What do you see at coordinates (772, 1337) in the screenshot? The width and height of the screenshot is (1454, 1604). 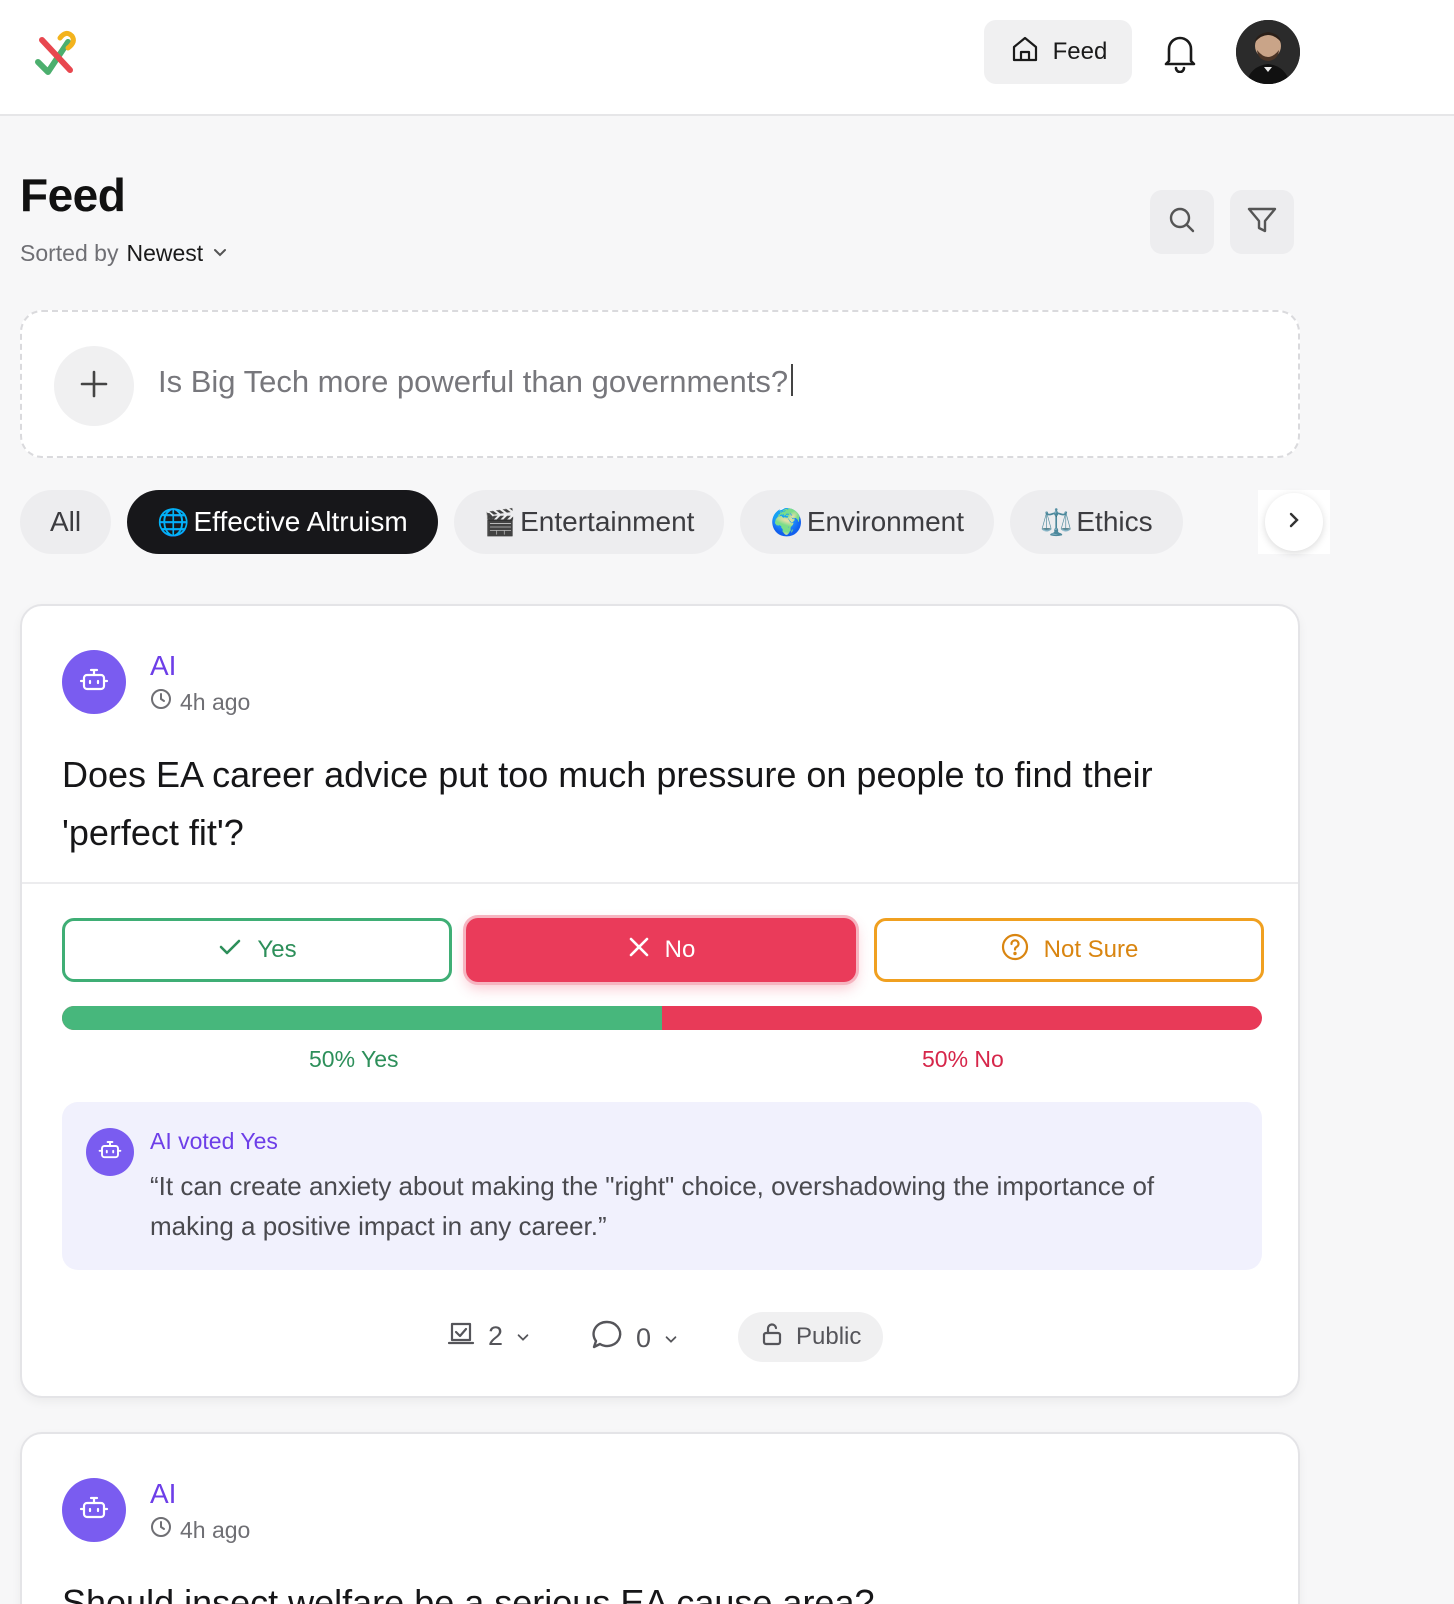 I see `unlock-icon` at bounding box center [772, 1337].